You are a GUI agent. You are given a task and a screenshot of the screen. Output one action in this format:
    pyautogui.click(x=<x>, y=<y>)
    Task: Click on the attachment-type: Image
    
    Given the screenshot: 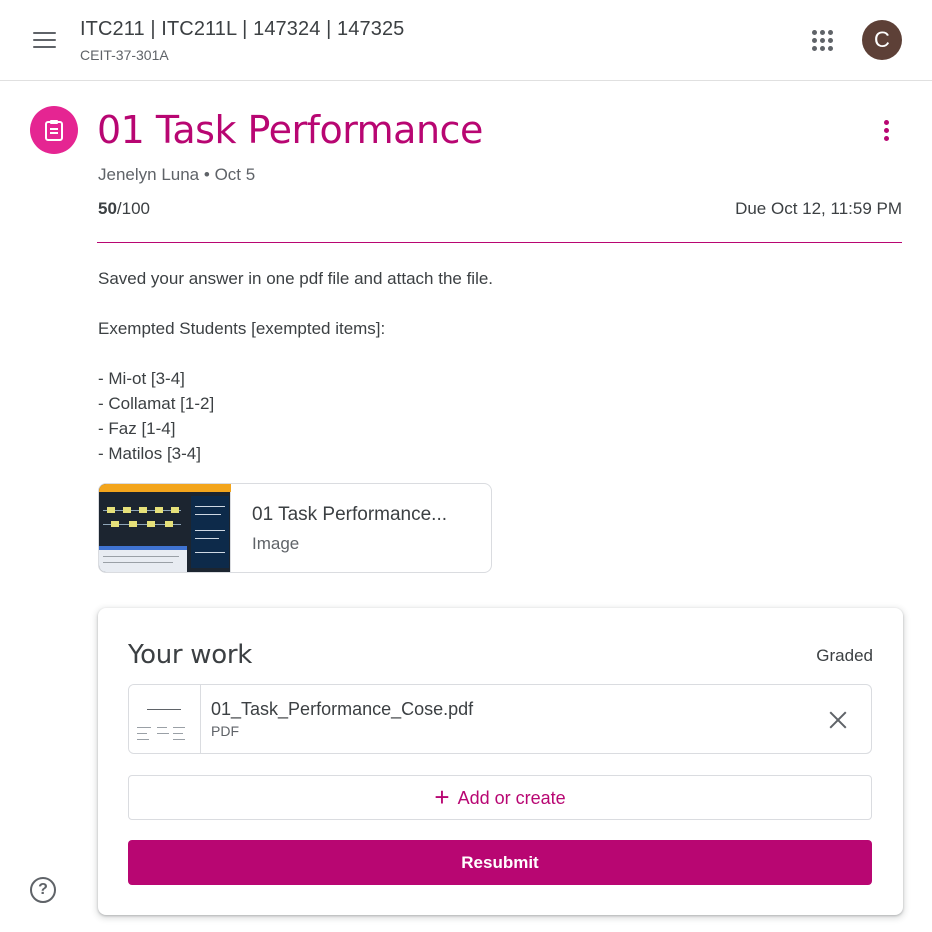 What is the action you would take?
    pyautogui.click(x=276, y=543)
    